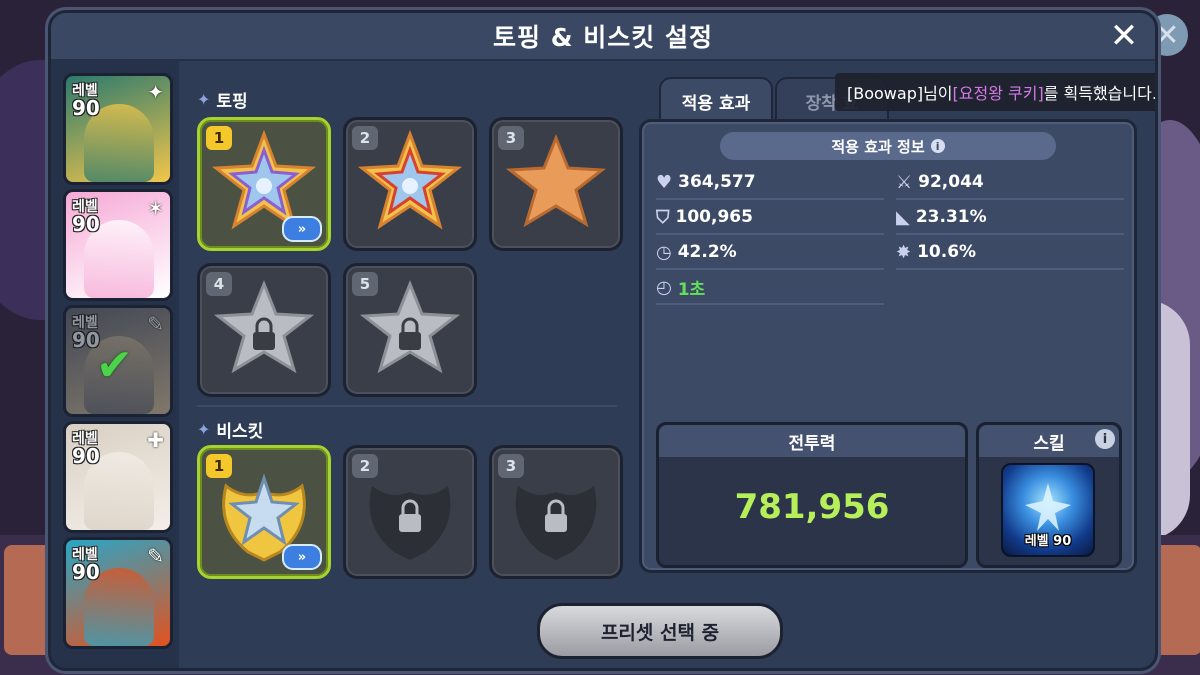 This screenshot has width=1200, height=675. What do you see at coordinates (664, 287) in the screenshot?
I see `clock-icon: ◴` at bounding box center [664, 287].